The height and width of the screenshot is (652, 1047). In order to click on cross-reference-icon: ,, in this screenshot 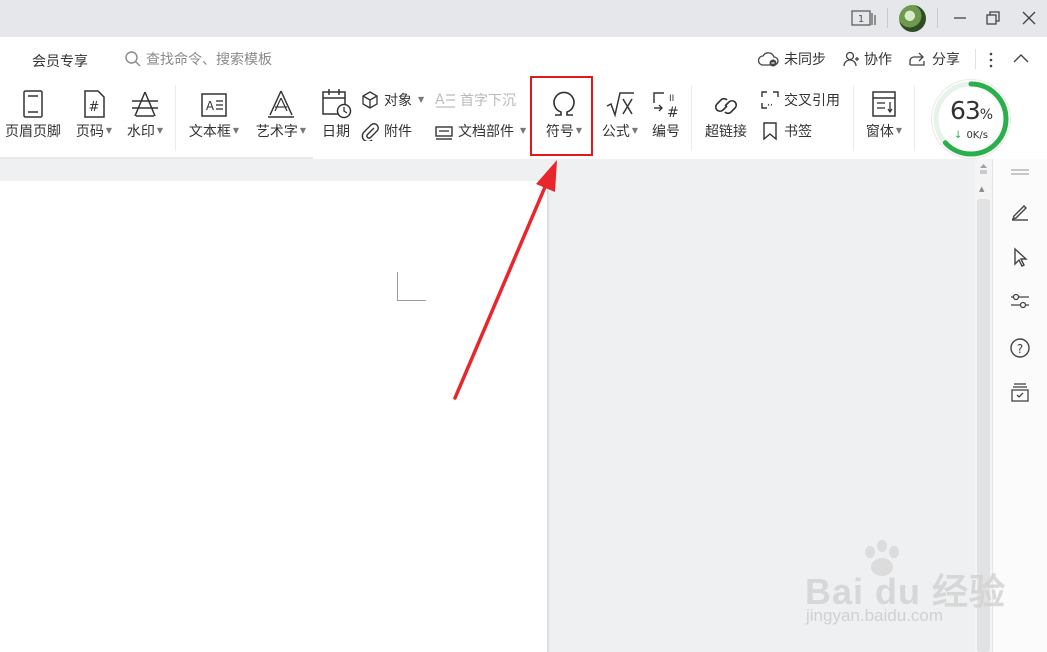, I will do `click(770, 100)`.